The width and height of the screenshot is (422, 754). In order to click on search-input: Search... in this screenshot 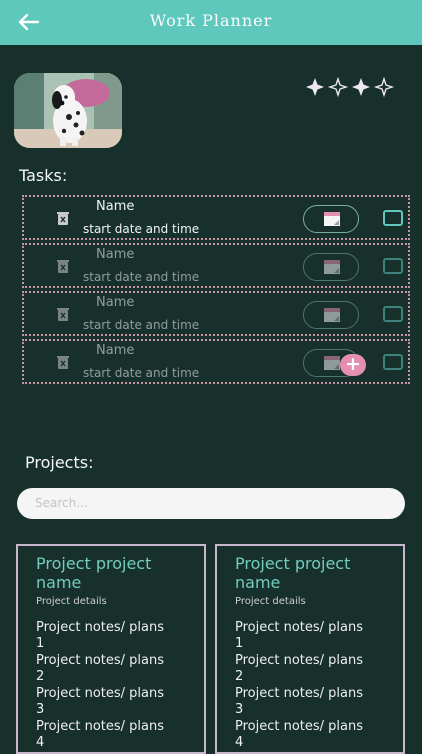, I will do `click(211, 503)`.